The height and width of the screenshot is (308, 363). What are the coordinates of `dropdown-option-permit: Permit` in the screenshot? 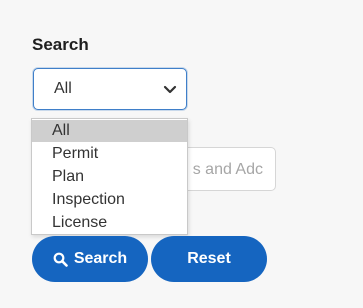 It's located at (109, 154).